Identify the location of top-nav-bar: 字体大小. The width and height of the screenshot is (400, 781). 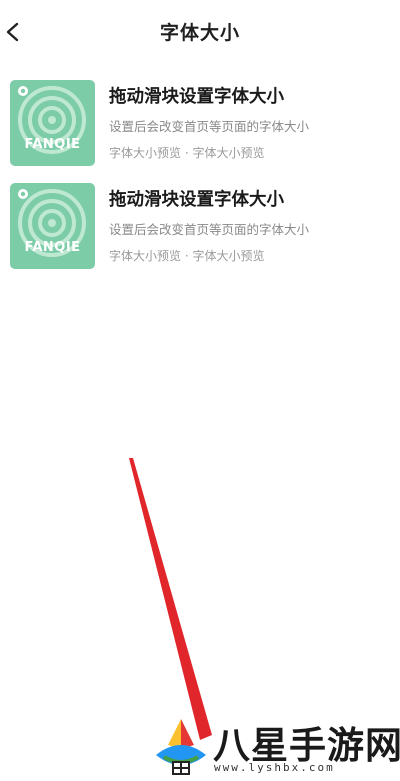
(200, 32).